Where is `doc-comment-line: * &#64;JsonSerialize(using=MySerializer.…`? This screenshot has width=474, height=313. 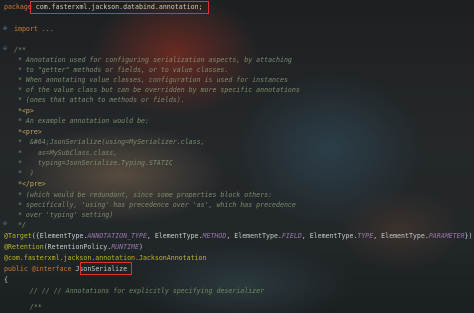 doc-comment-line: * &#64;JsonSerialize(using=MySerializer.… is located at coordinates (109, 142).